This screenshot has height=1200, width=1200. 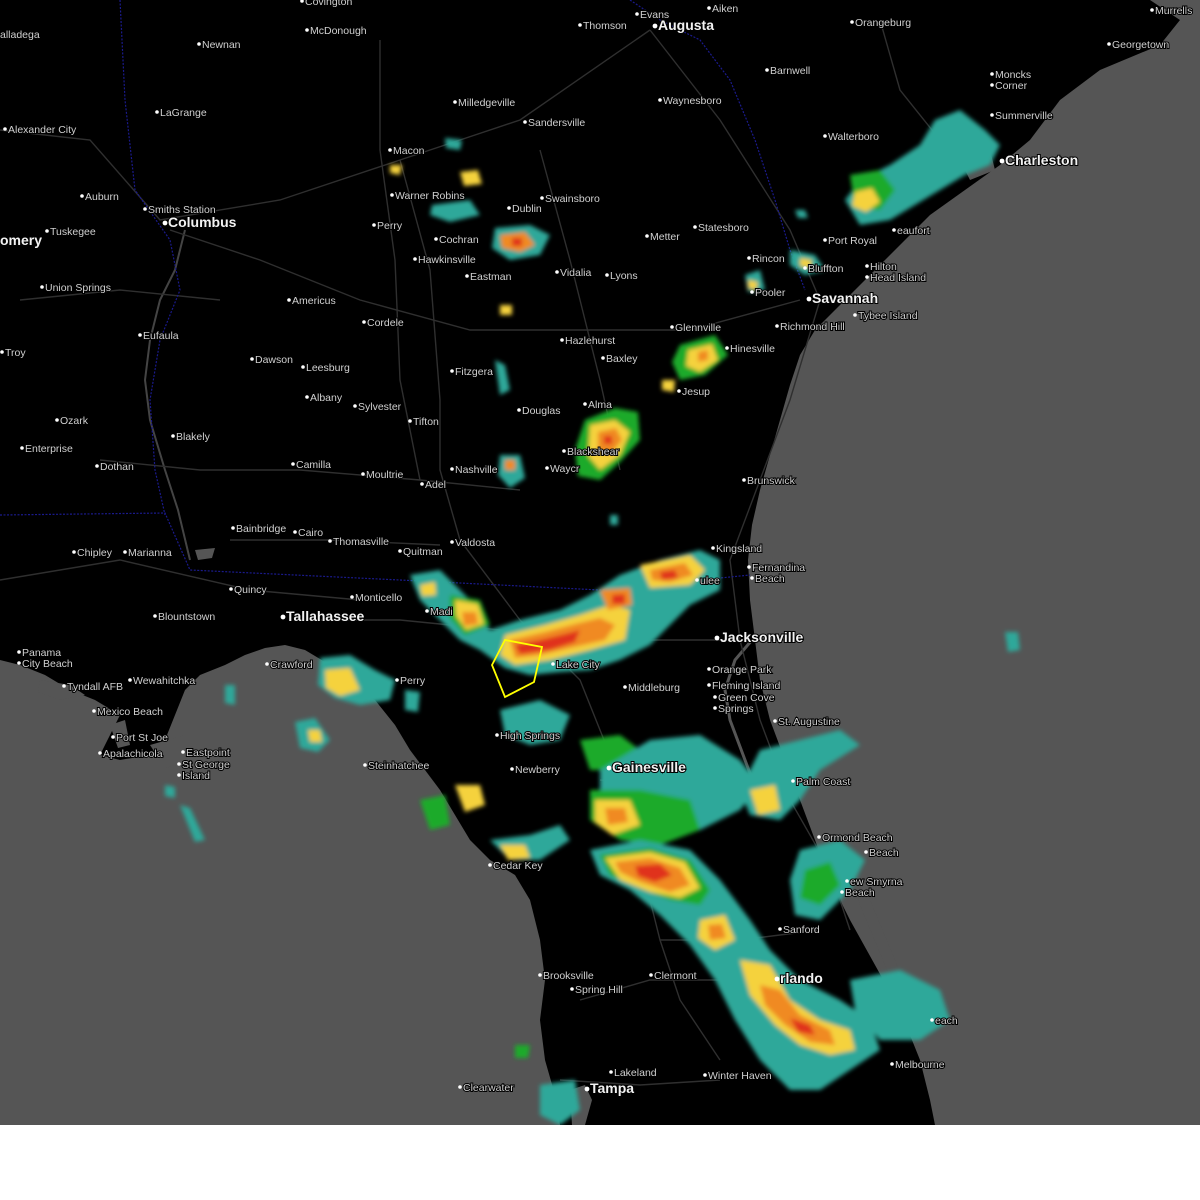 I want to click on city-thomson: Thomson, so click(x=603, y=26).